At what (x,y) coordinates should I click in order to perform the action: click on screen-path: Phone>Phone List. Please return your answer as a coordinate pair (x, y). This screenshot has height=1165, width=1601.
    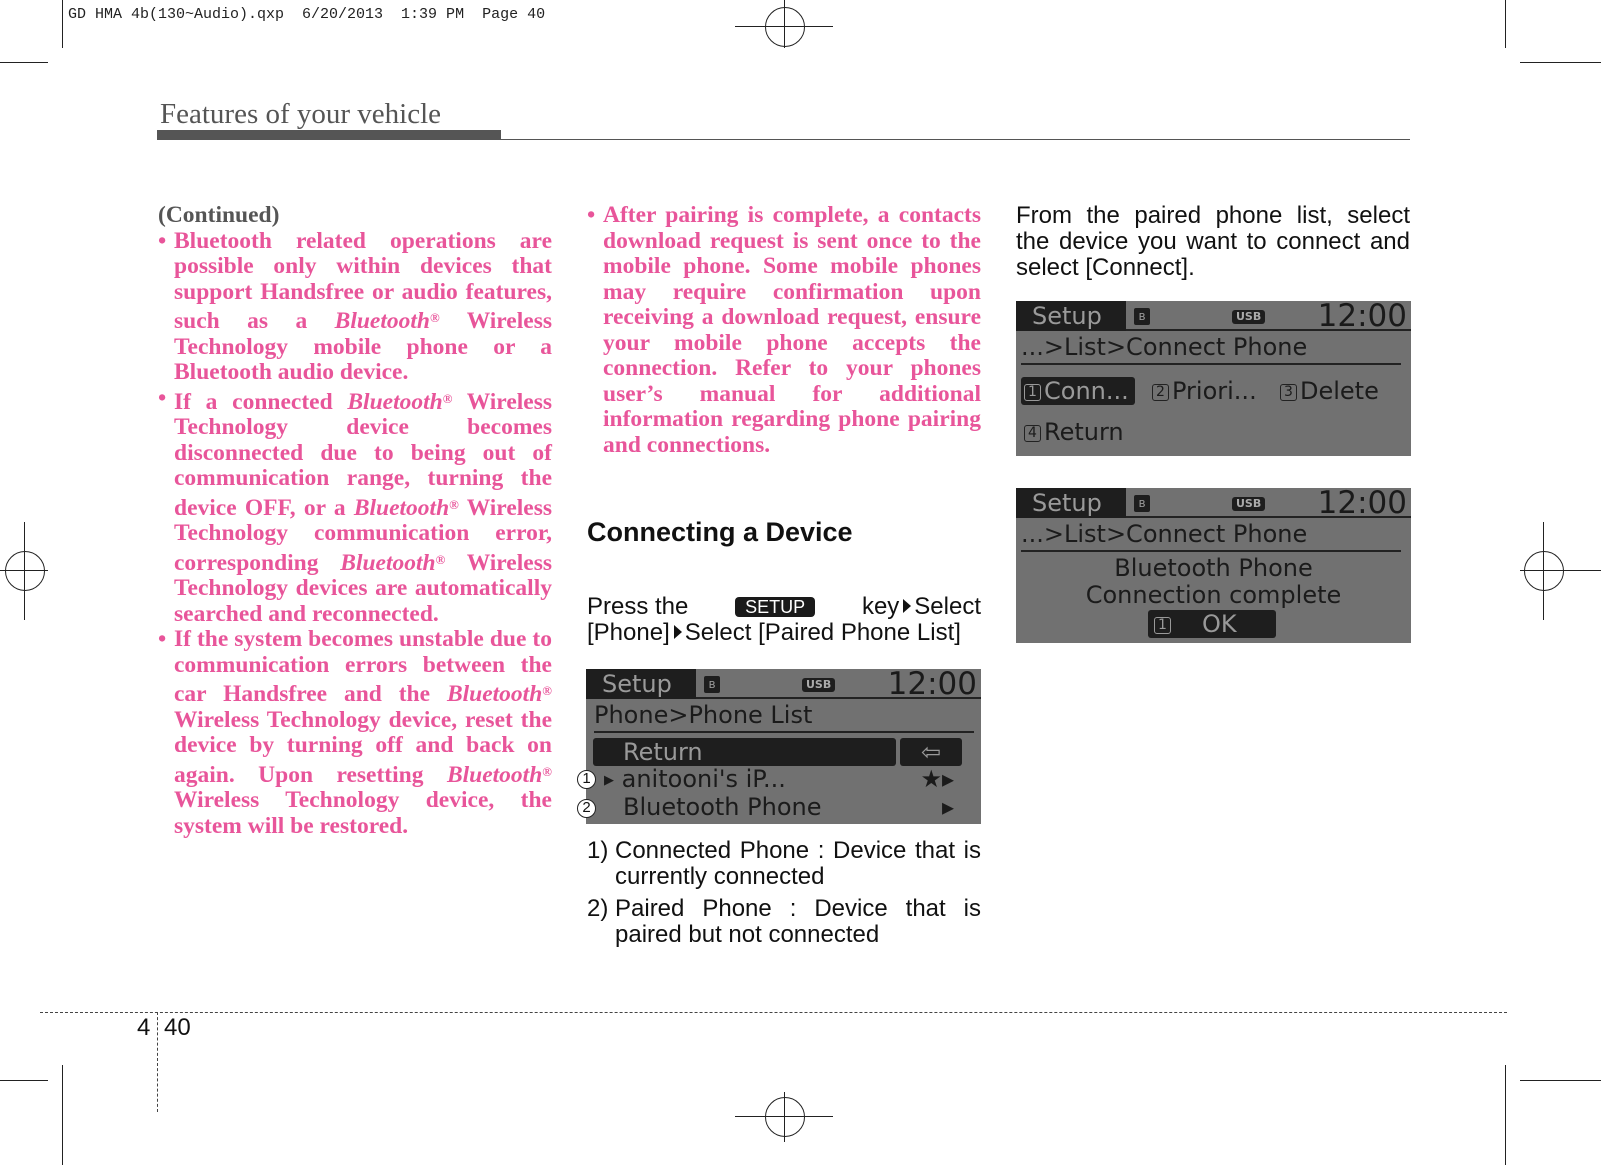
    Looking at the image, I should click on (784, 716).